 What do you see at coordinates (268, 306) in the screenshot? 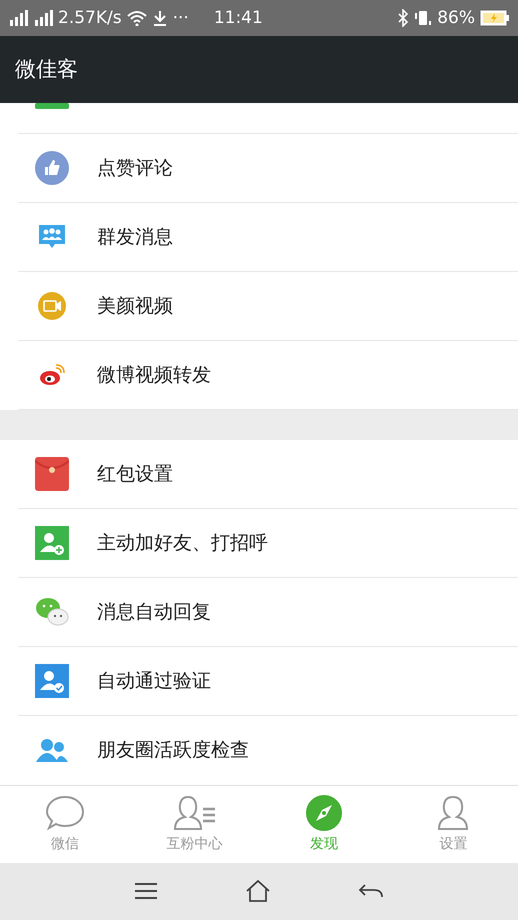
I see `menu-item: 美颜视频` at bounding box center [268, 306].